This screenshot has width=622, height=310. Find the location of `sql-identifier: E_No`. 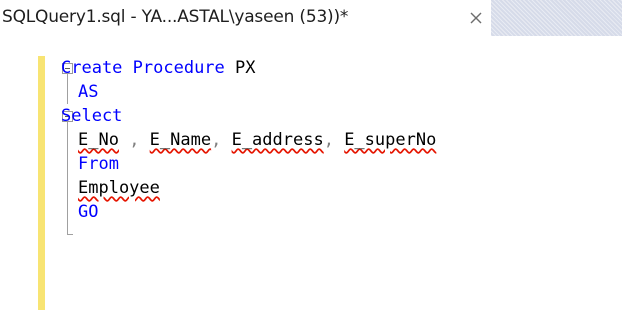

sql-identifier: E_No is located at coordinates (98, 140).